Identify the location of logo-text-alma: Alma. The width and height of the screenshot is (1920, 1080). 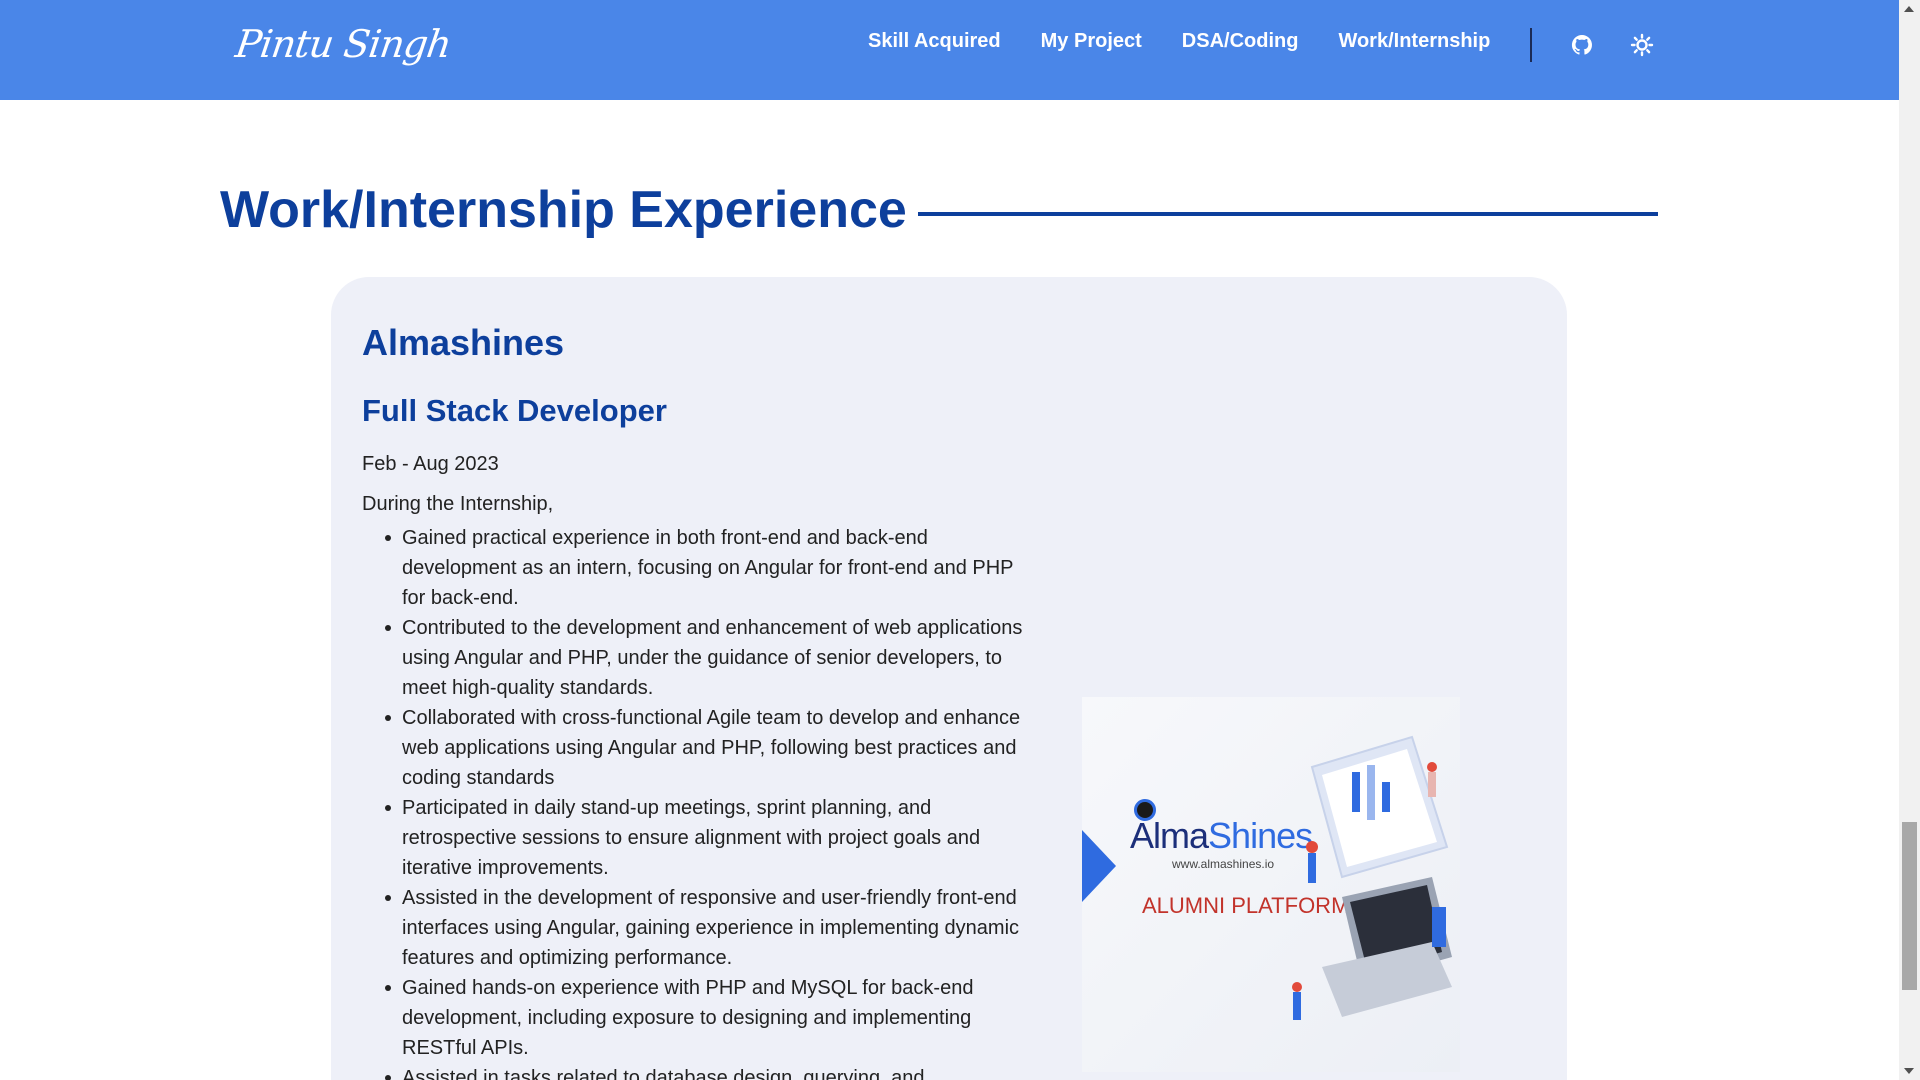
(1169, 835).